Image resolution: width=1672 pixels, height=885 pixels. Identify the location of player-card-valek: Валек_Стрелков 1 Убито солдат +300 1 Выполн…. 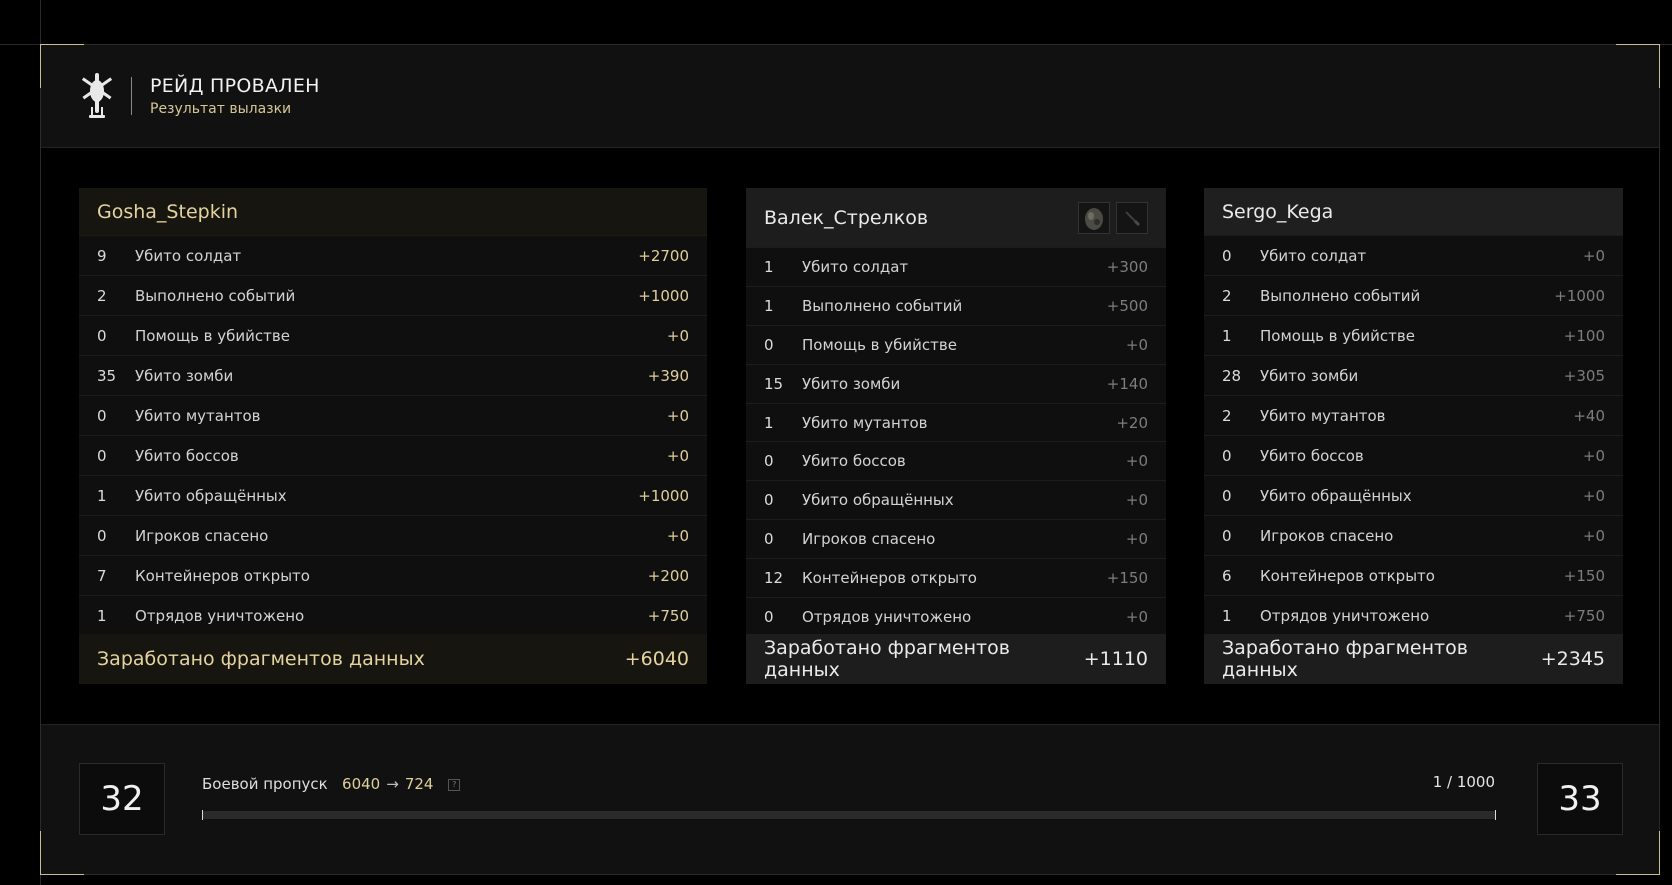
(956, 436).